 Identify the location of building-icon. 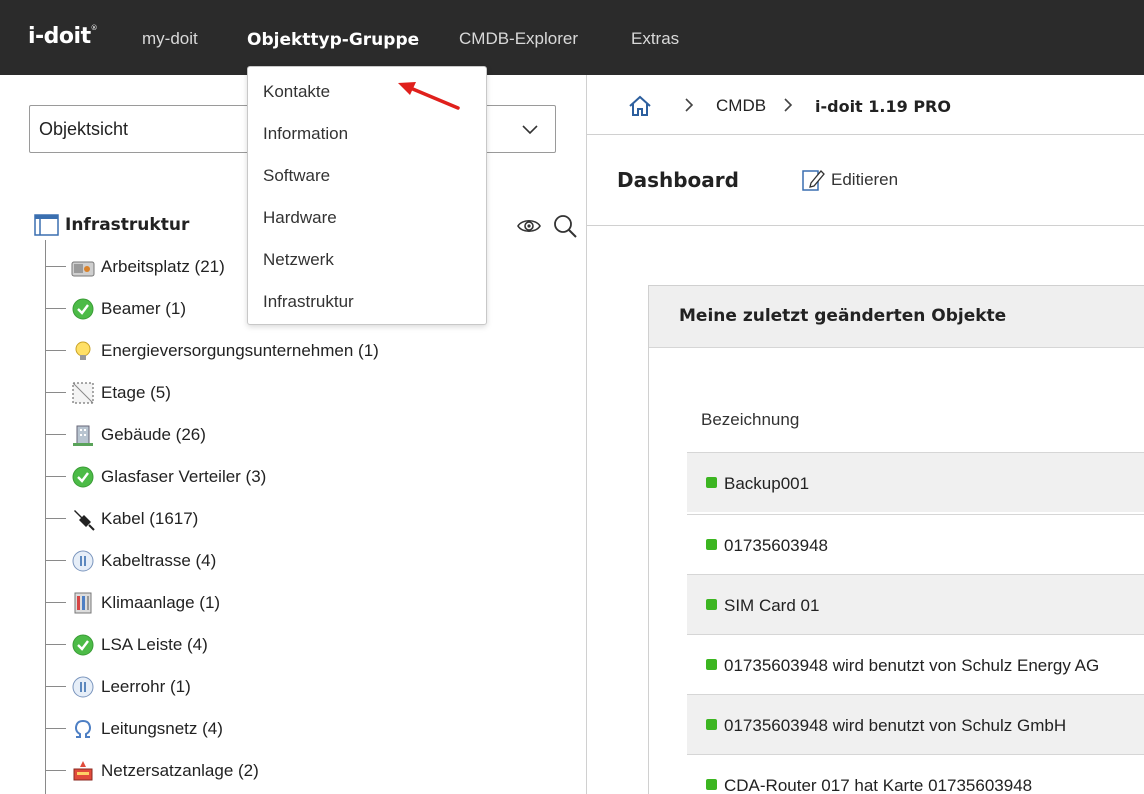
(83, 435).